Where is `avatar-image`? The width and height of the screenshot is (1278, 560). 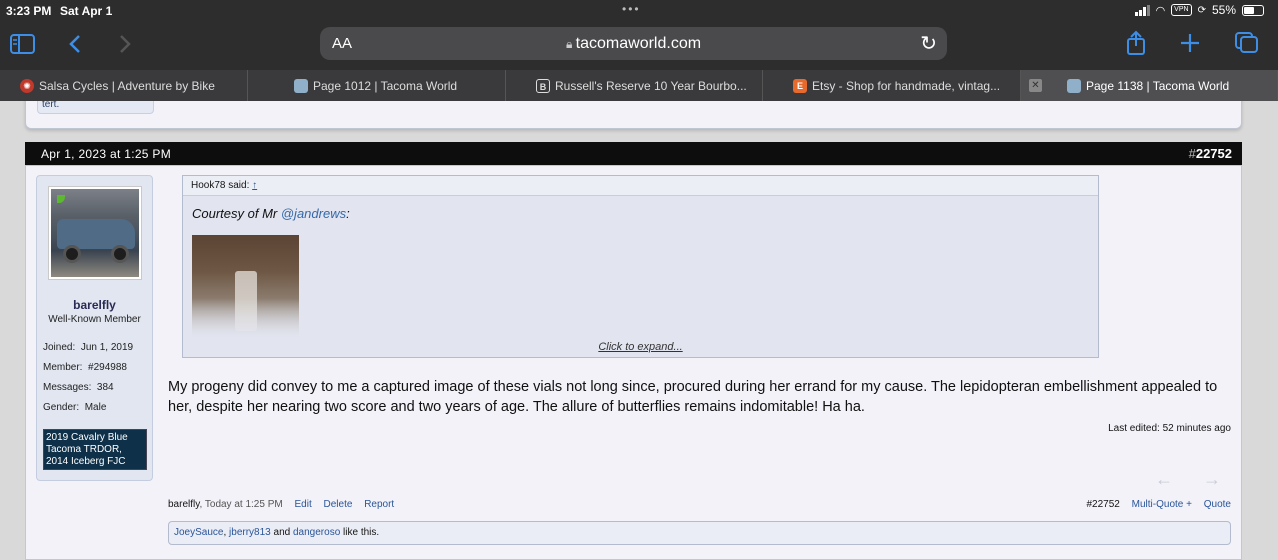
avatar-image is located at coordinates (95, 233).